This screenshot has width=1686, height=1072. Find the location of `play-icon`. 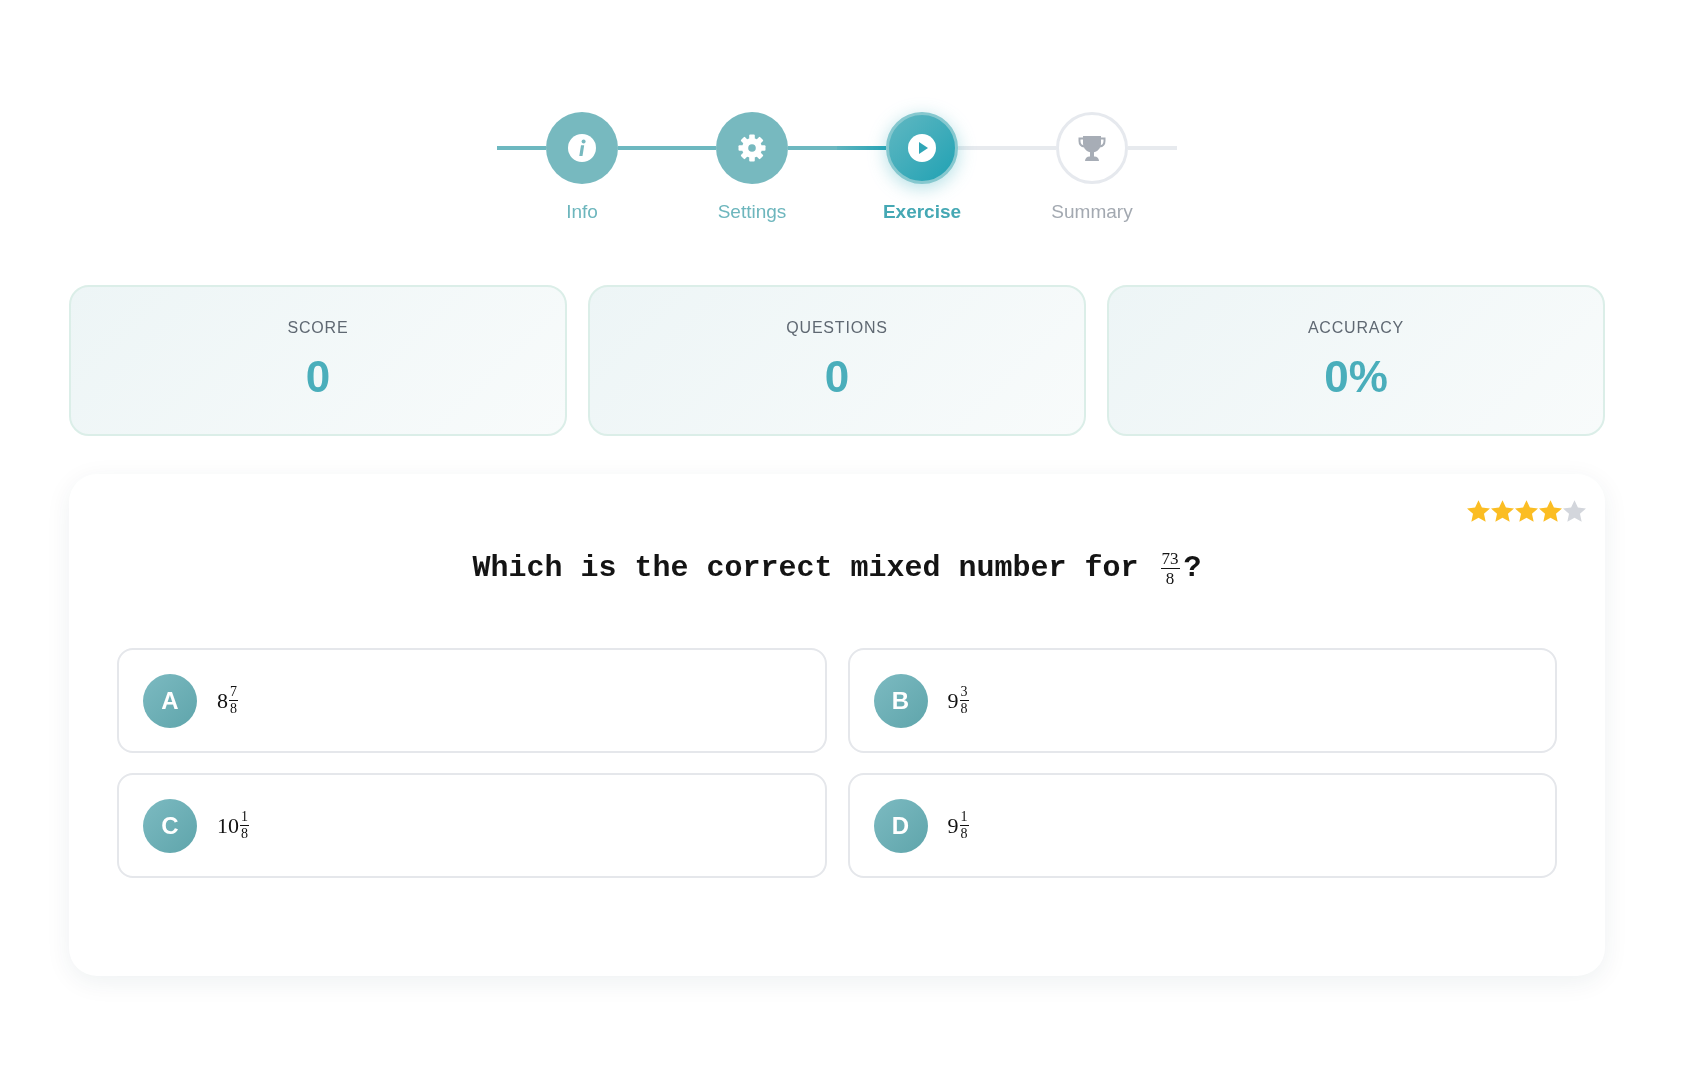

play-icon is located at coordinates (922, 148).